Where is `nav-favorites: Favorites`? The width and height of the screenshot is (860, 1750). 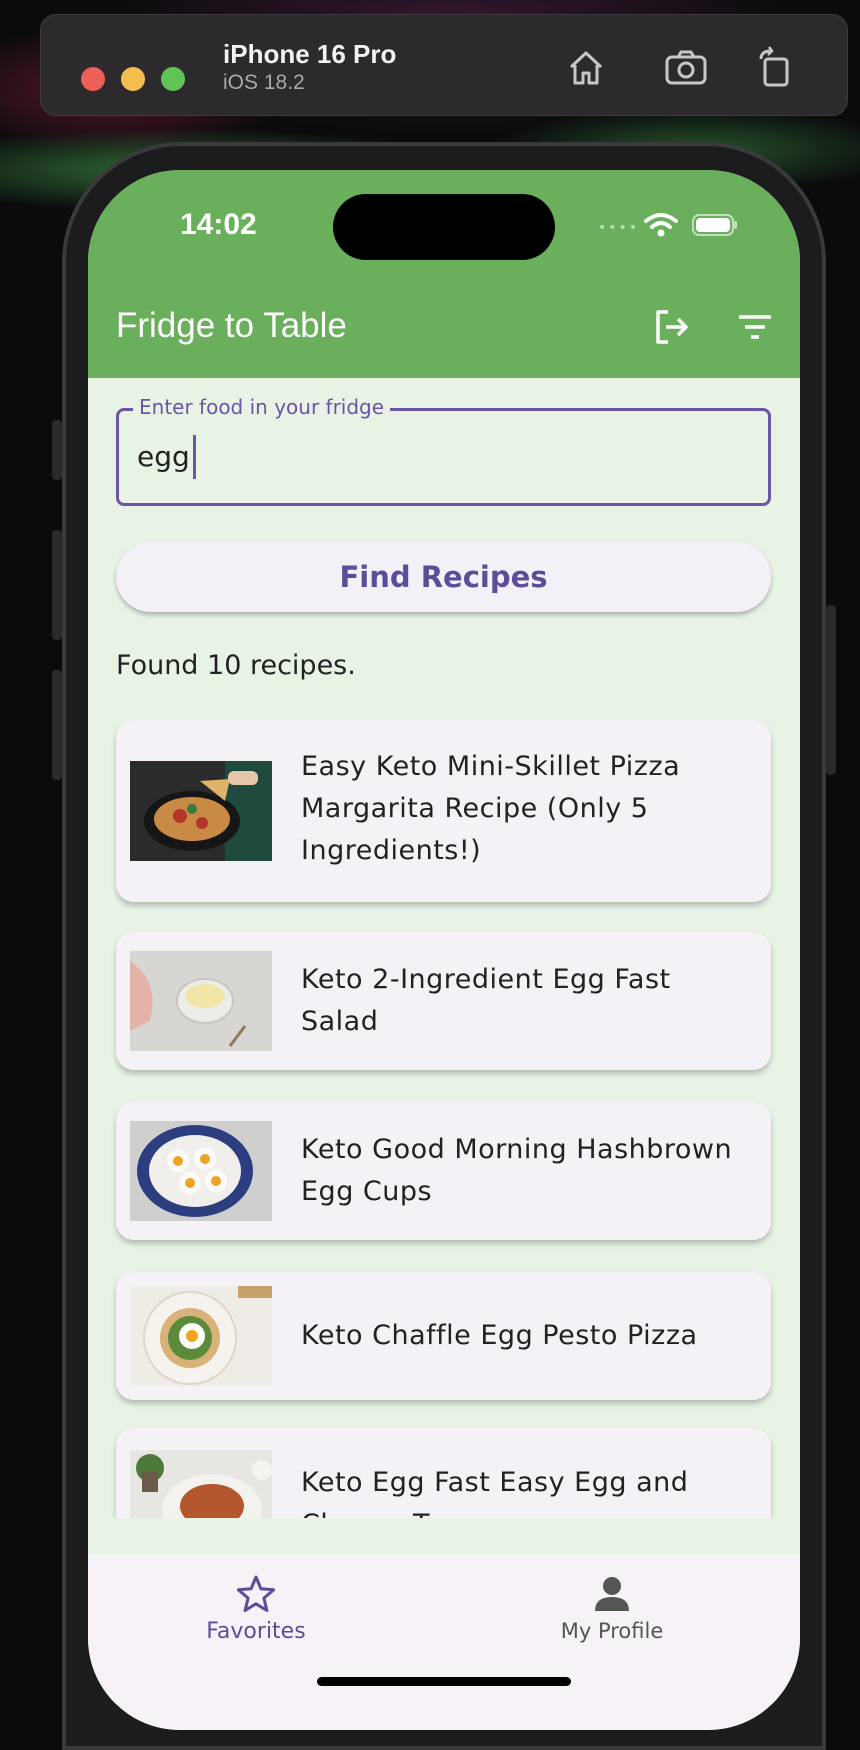 nav-favorites: Favorites is located at coordinates (256, 1608).